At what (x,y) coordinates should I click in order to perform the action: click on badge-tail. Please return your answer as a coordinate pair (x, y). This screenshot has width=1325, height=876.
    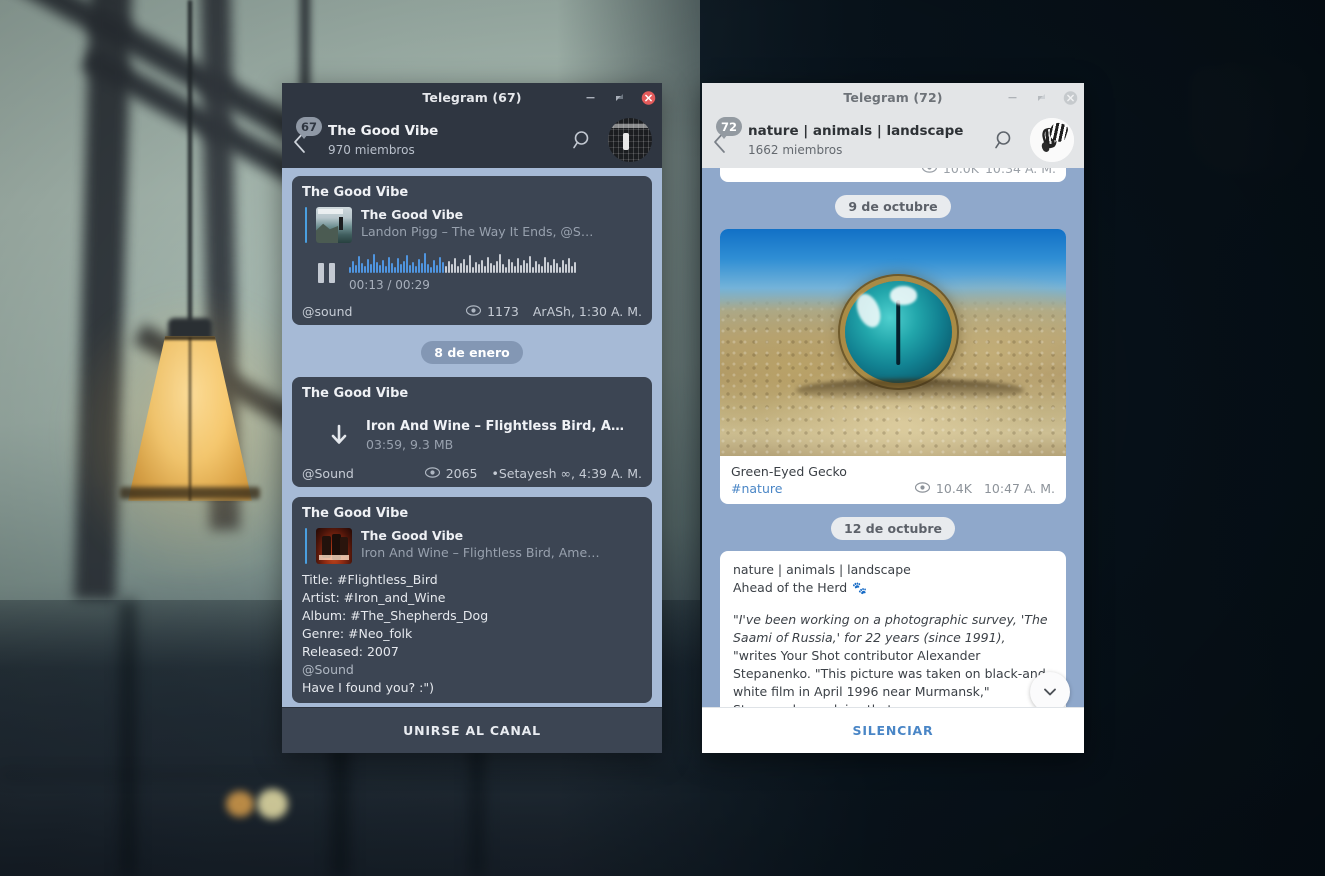
    Looking at the image, I should click on (304, 136).